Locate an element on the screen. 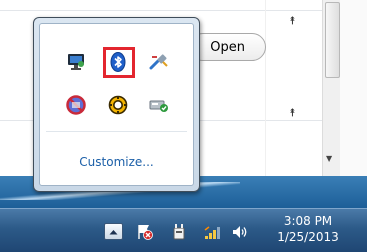 Image resolution: width=367 pixels, height=252 pixels. open-button: Open is located at coordinates (227, 47).